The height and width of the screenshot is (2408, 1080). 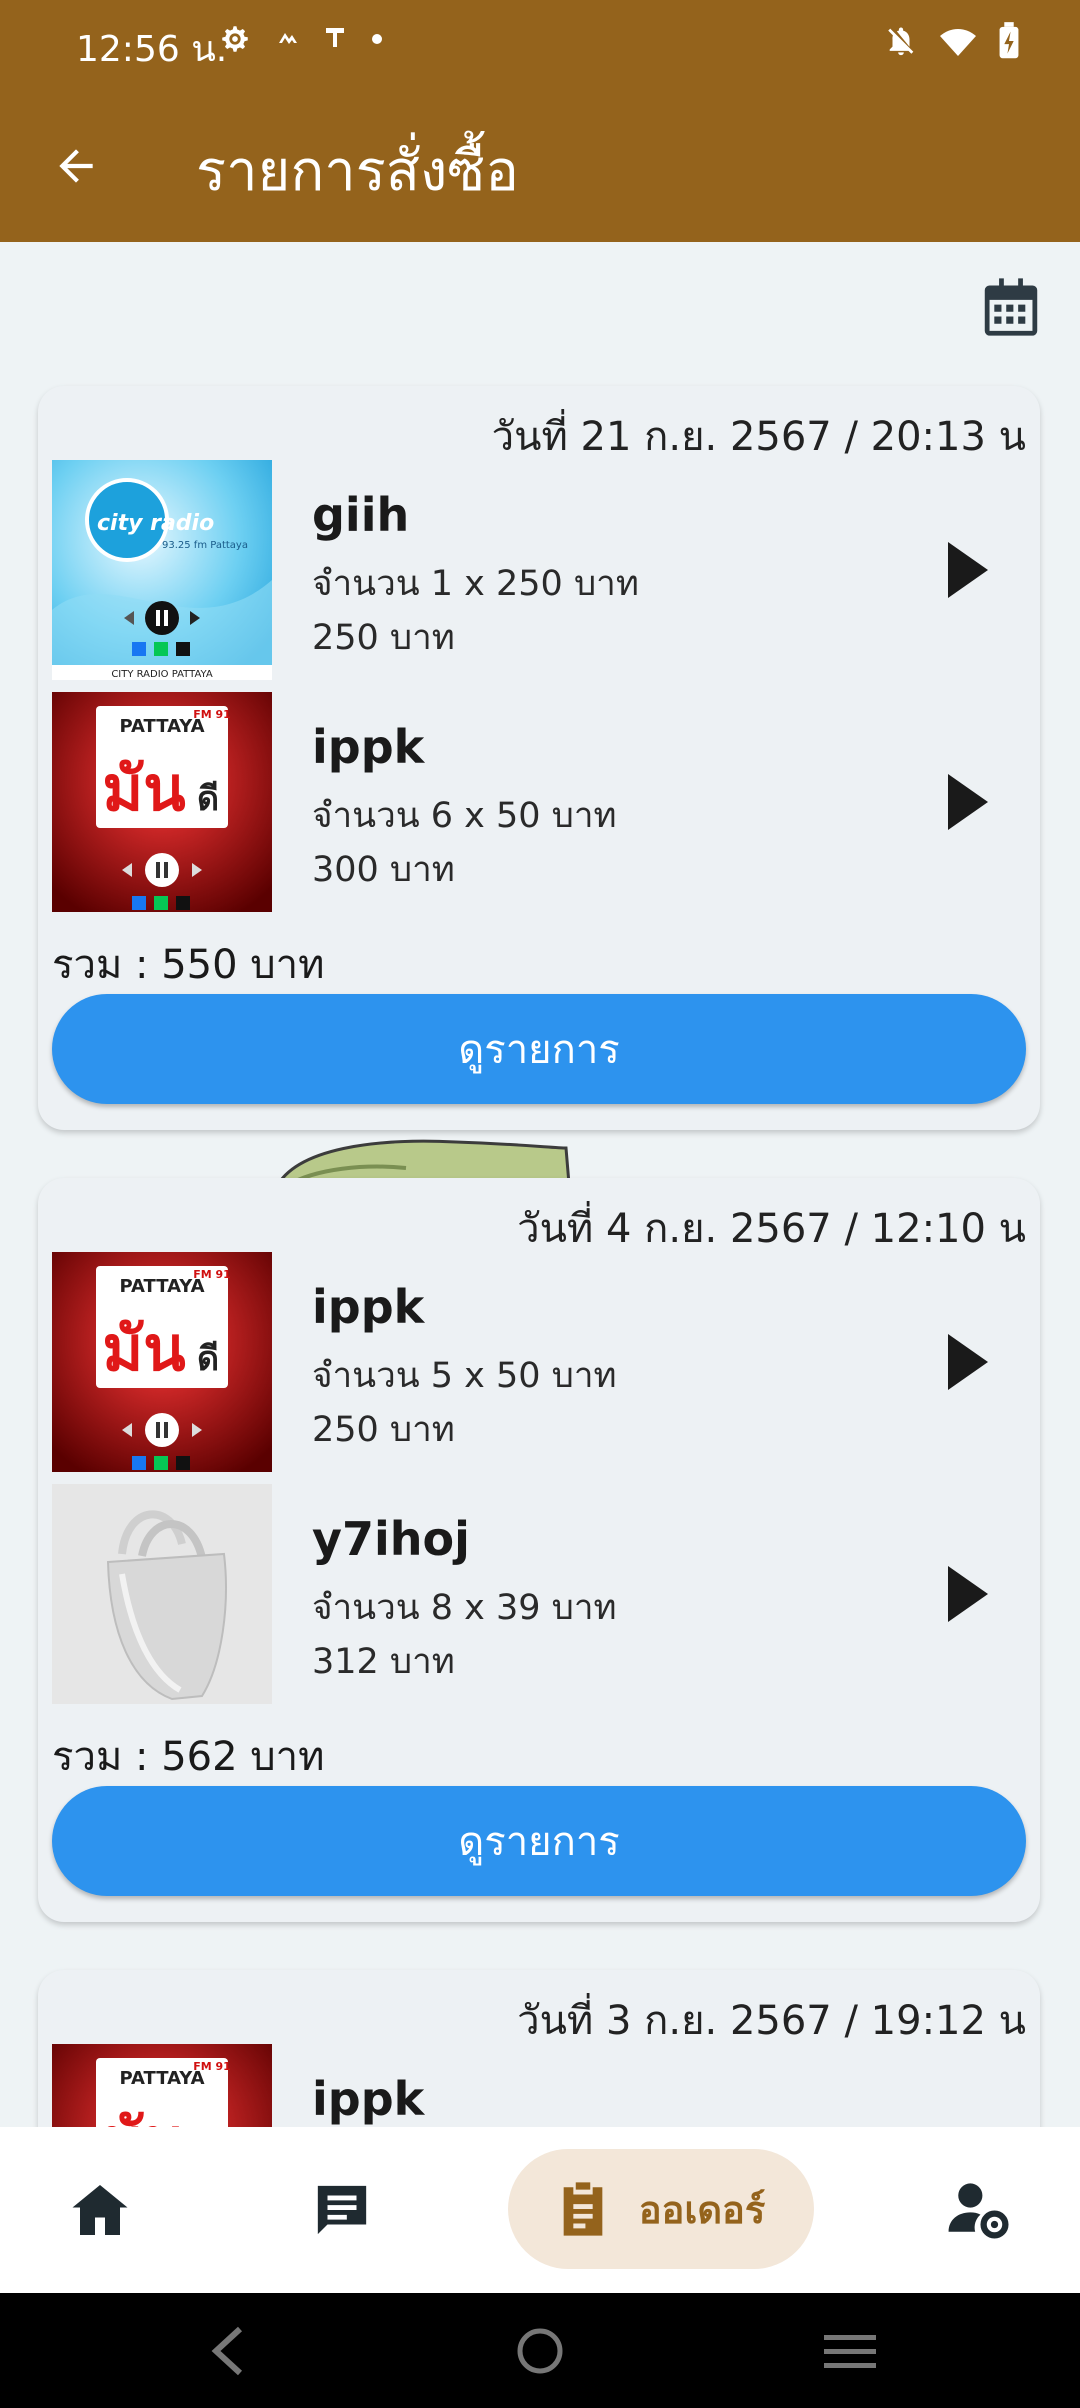 What do you see at coordinates (383, 1662) in the screenshot?
I see `product-subtotal: 312 บาท` at bounding box center [383, 1662].